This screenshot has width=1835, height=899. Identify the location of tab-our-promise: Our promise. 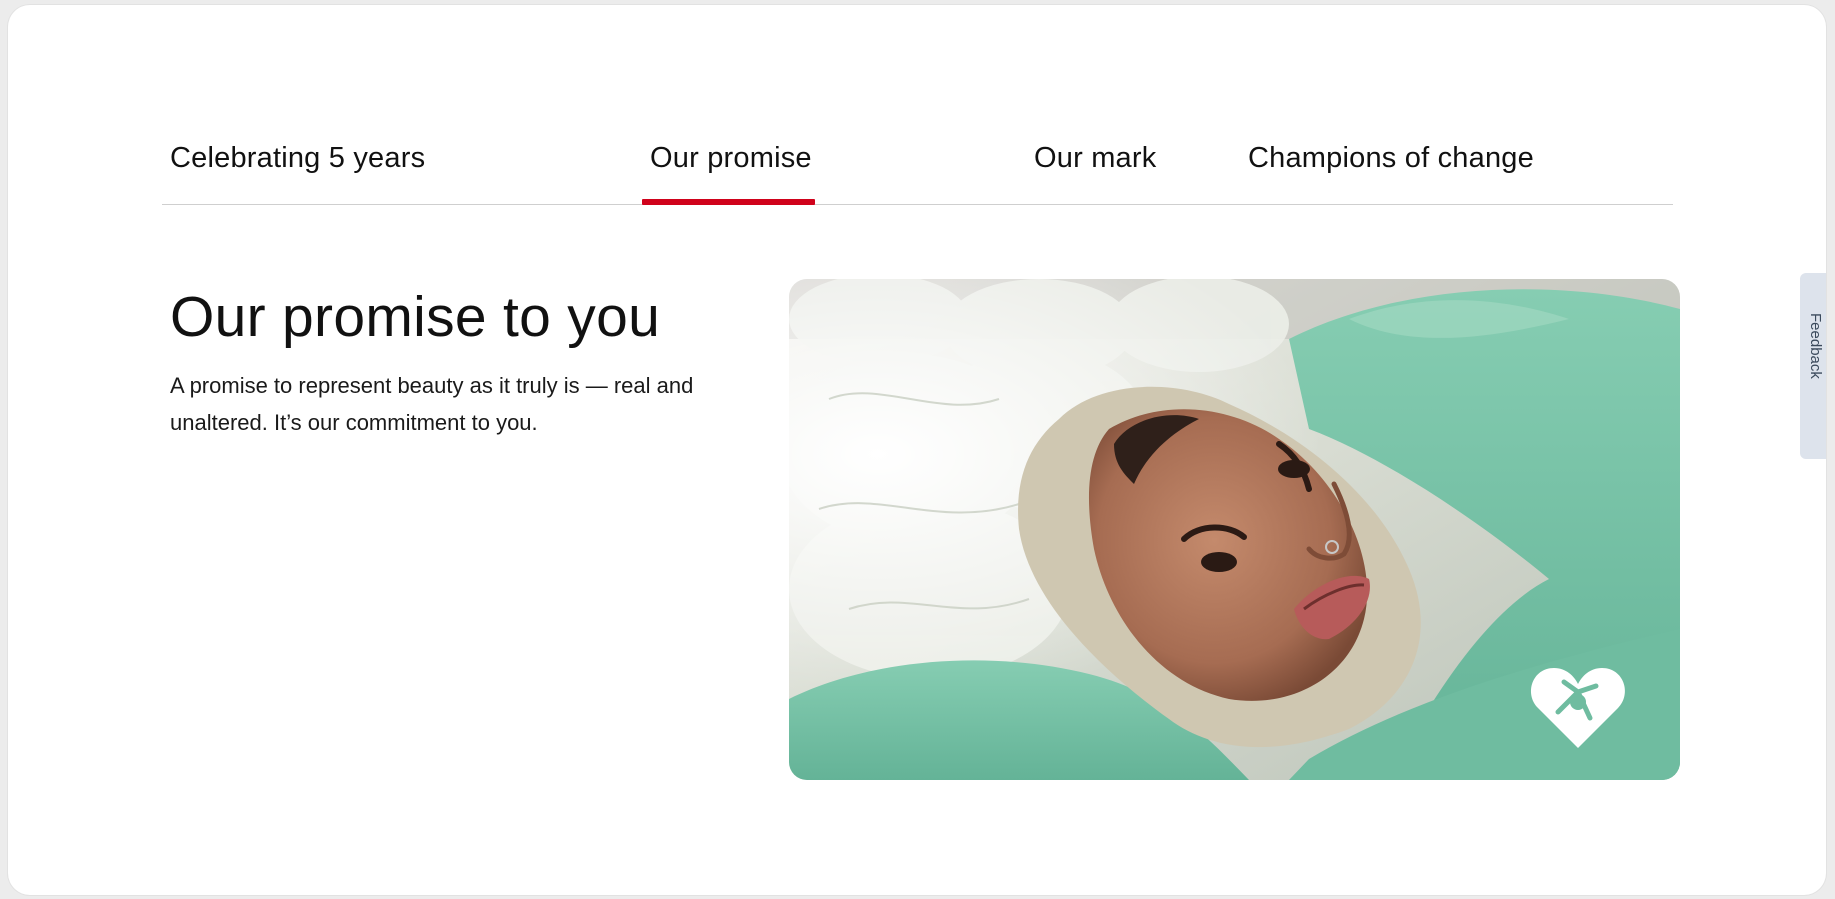
(731, 158).